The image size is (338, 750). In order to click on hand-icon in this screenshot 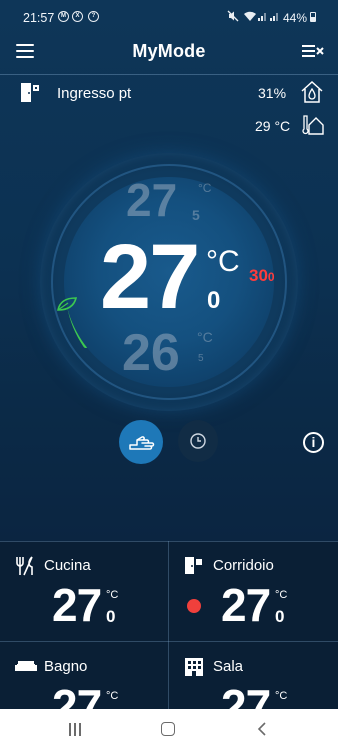, I will do `click(142, 443)`.